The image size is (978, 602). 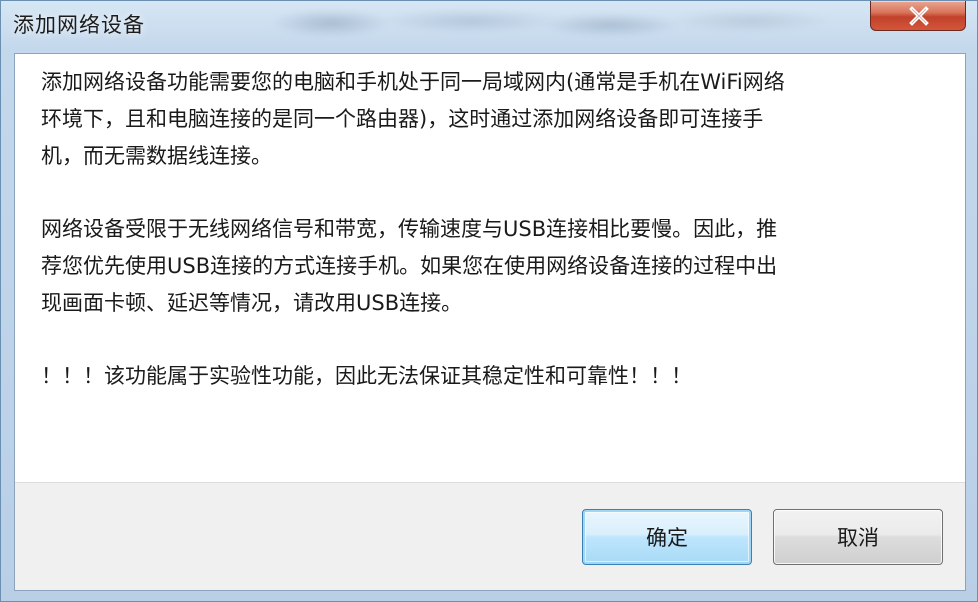 I want to click on close-button, so click(x=918, y=16).